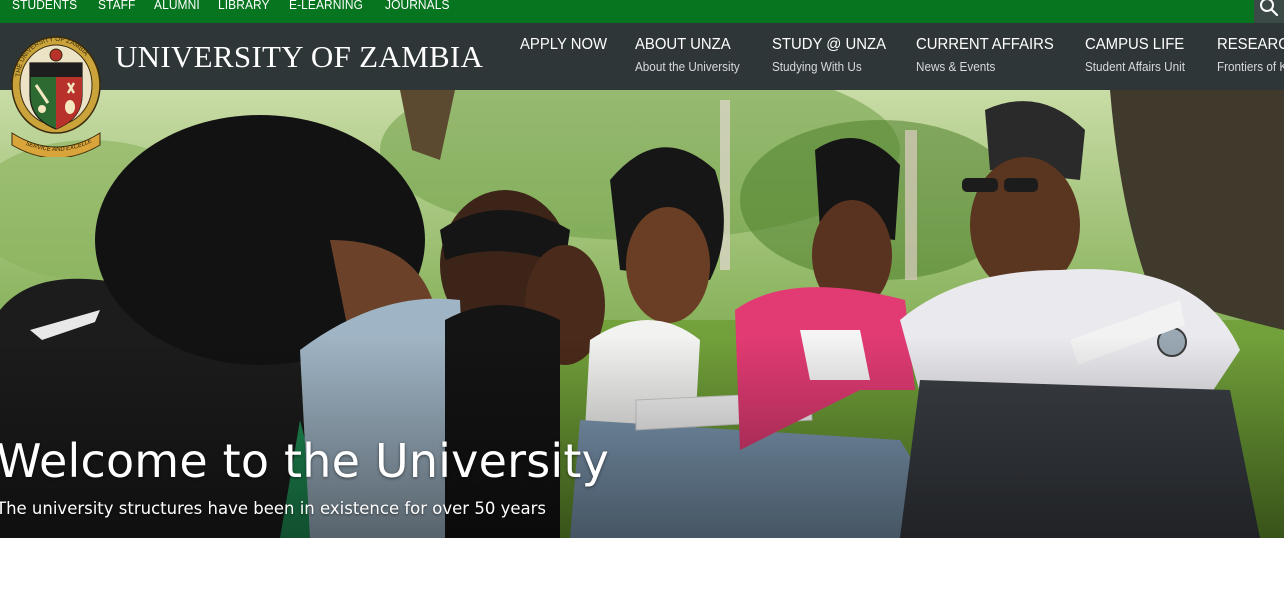 The height and width of the screenshot is (603, 1284). Describe the element at coordinates (833, 55) in the screenshot. I see `nav-item-study-at-unza: STUDY @ UNZA Studying With Us` at that location.